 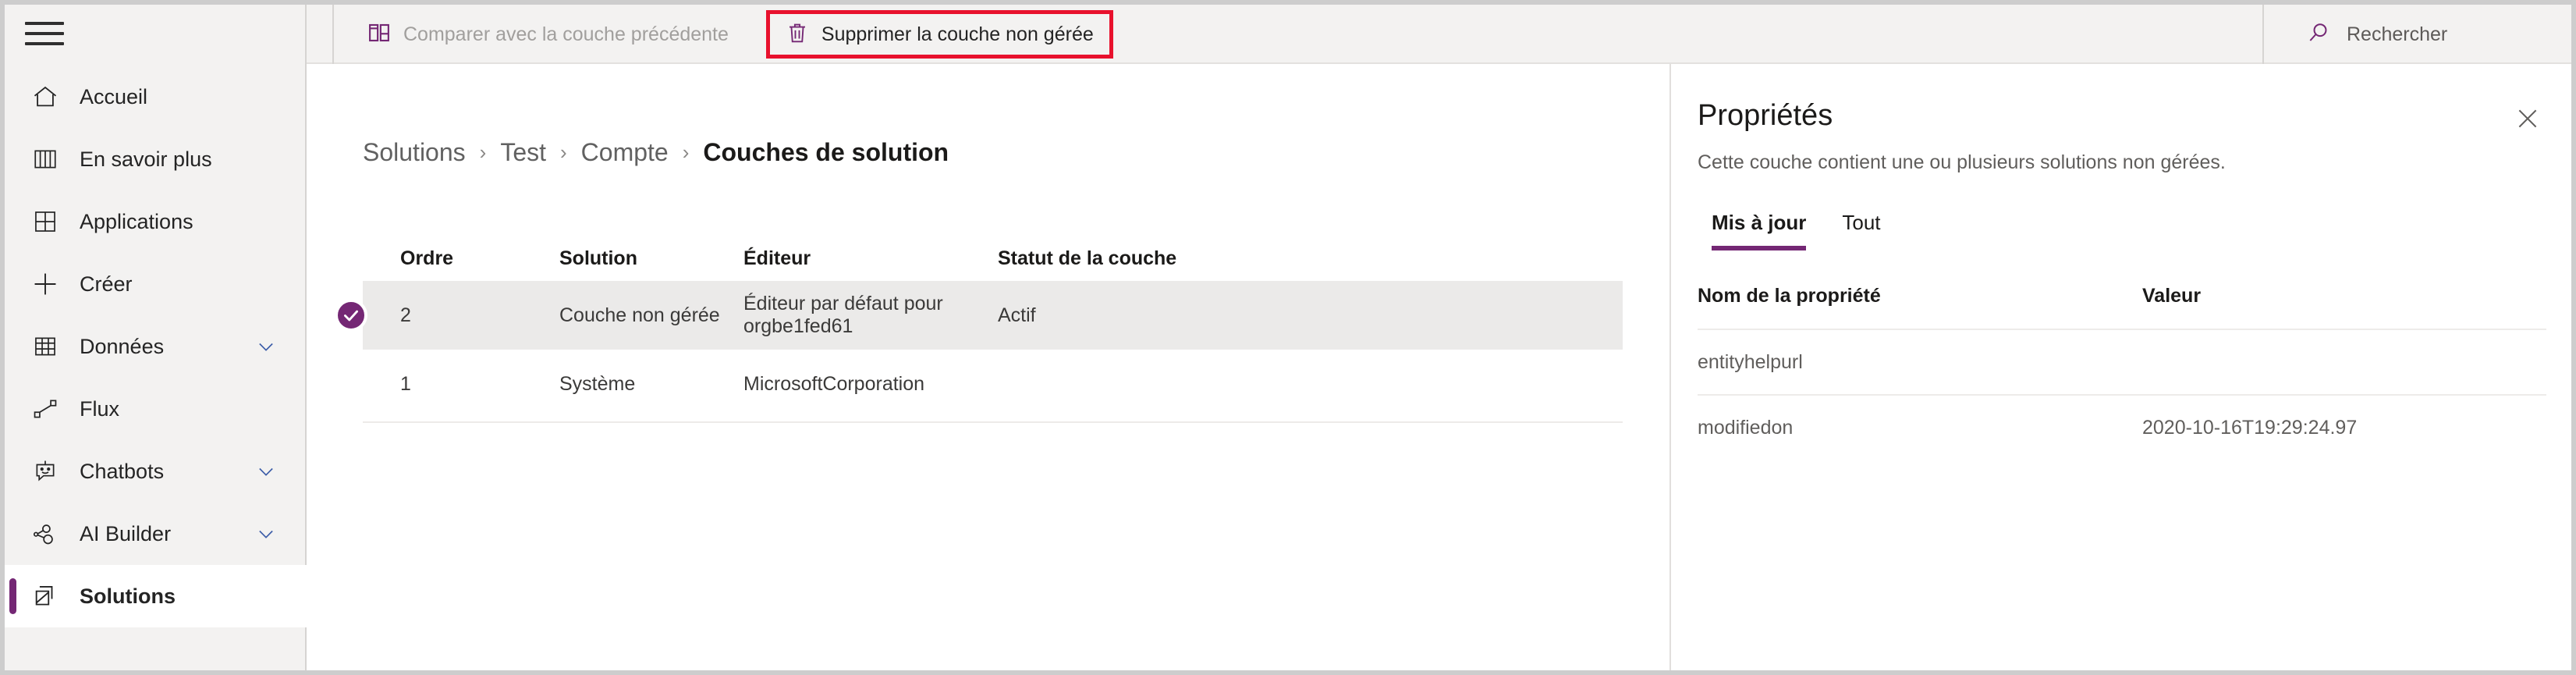 I want to click on sidebar-item-donnees: Données, so click(x=156, y=346).